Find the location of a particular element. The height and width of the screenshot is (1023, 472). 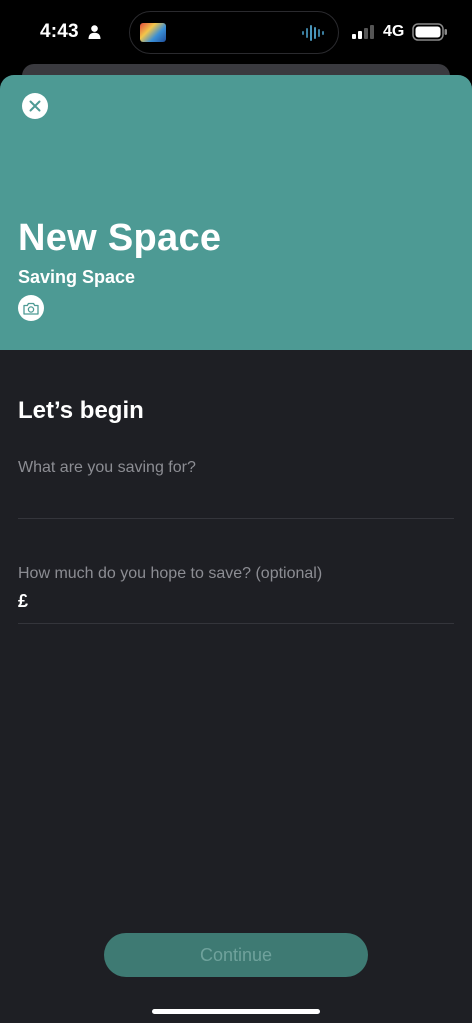

saving-goal-field is located at coordinates (236, 489).